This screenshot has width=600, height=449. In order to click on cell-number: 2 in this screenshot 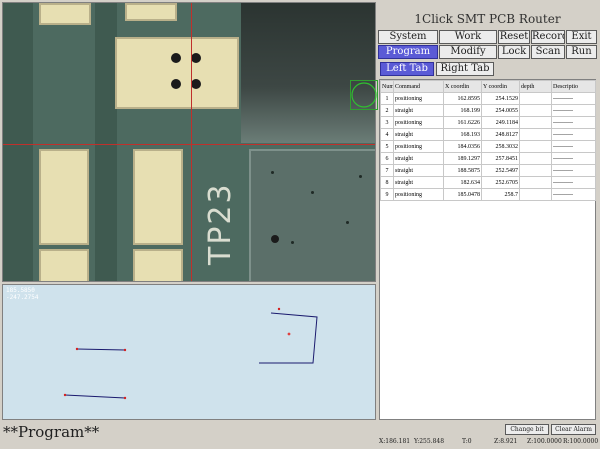, I will do `click(387, 110)`.